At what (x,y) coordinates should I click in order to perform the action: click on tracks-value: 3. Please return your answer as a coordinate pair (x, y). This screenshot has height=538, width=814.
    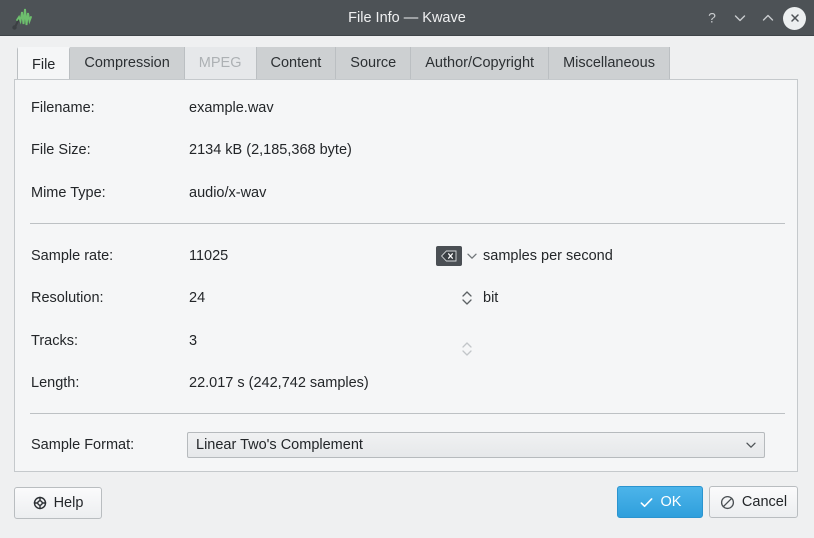
    Looking at the image, I should click on (193, 341).